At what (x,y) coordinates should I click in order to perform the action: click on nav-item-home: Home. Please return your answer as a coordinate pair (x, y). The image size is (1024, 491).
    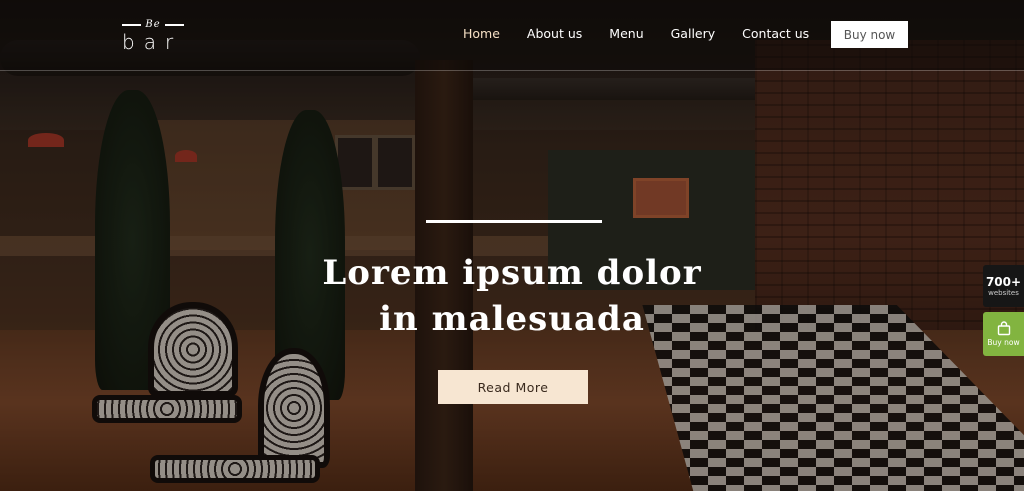
    Looking at the image, I should click on (481, 34).